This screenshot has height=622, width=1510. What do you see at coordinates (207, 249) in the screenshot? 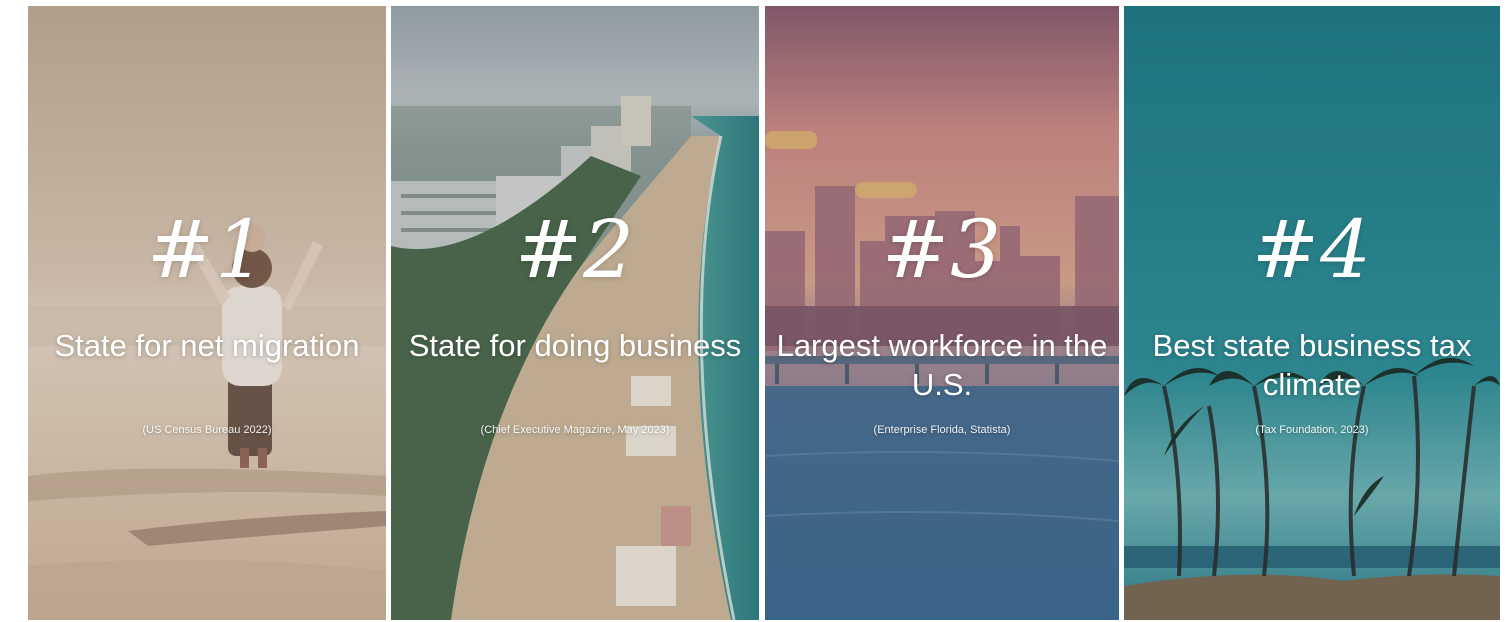
I see `rank-number: #1` at bounding box center [207, 249].